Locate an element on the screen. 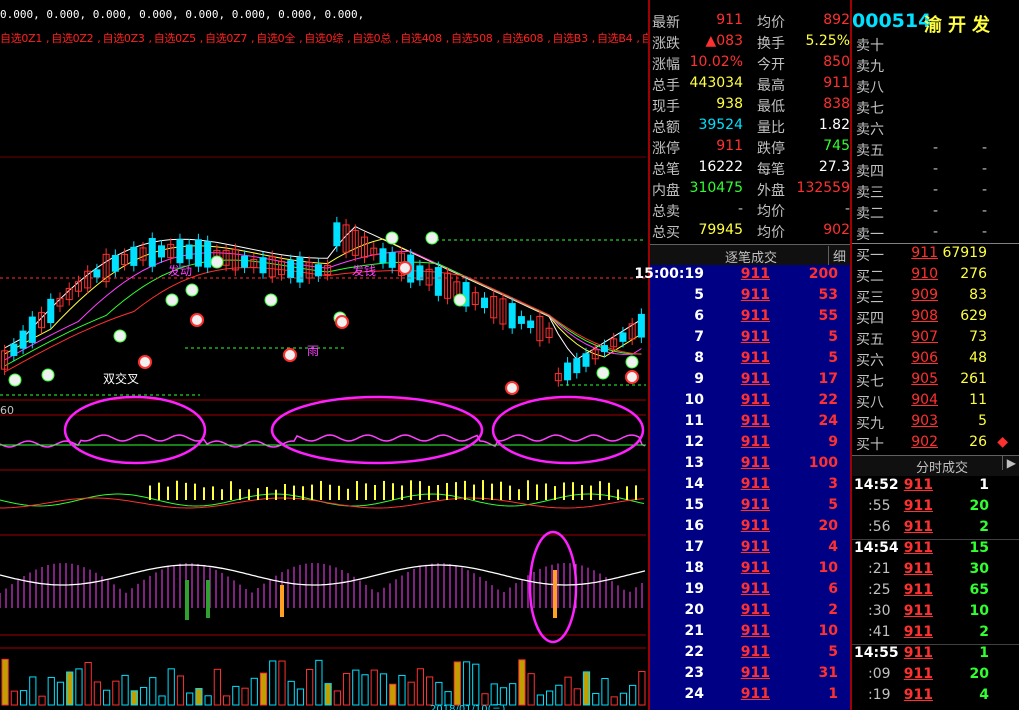 The image size is (1019, 710). watchlist-tab: 自选B4 is located at coordinates (615, 38).